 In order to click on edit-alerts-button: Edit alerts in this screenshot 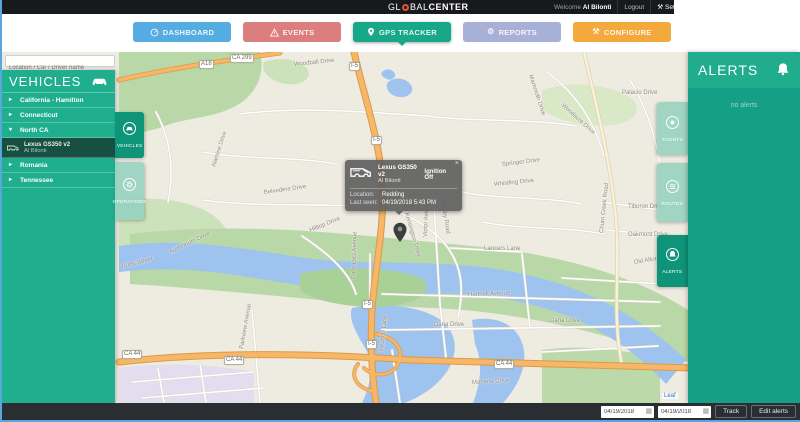, I will do `click(773, 411)`.